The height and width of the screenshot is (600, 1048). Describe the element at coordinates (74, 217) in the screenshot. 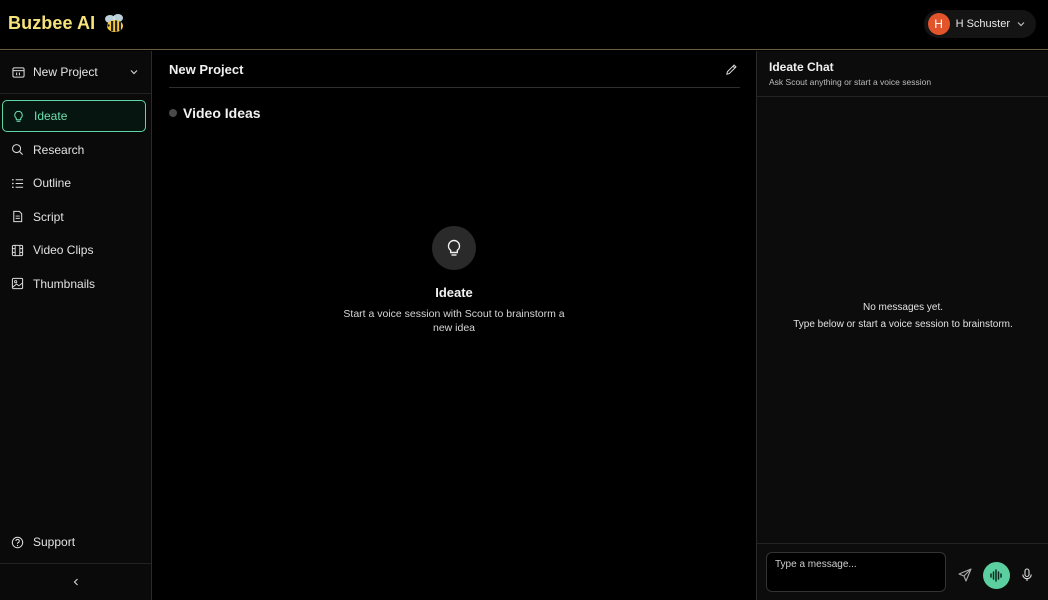

I see `sidebar-item-script: Script` at that location.